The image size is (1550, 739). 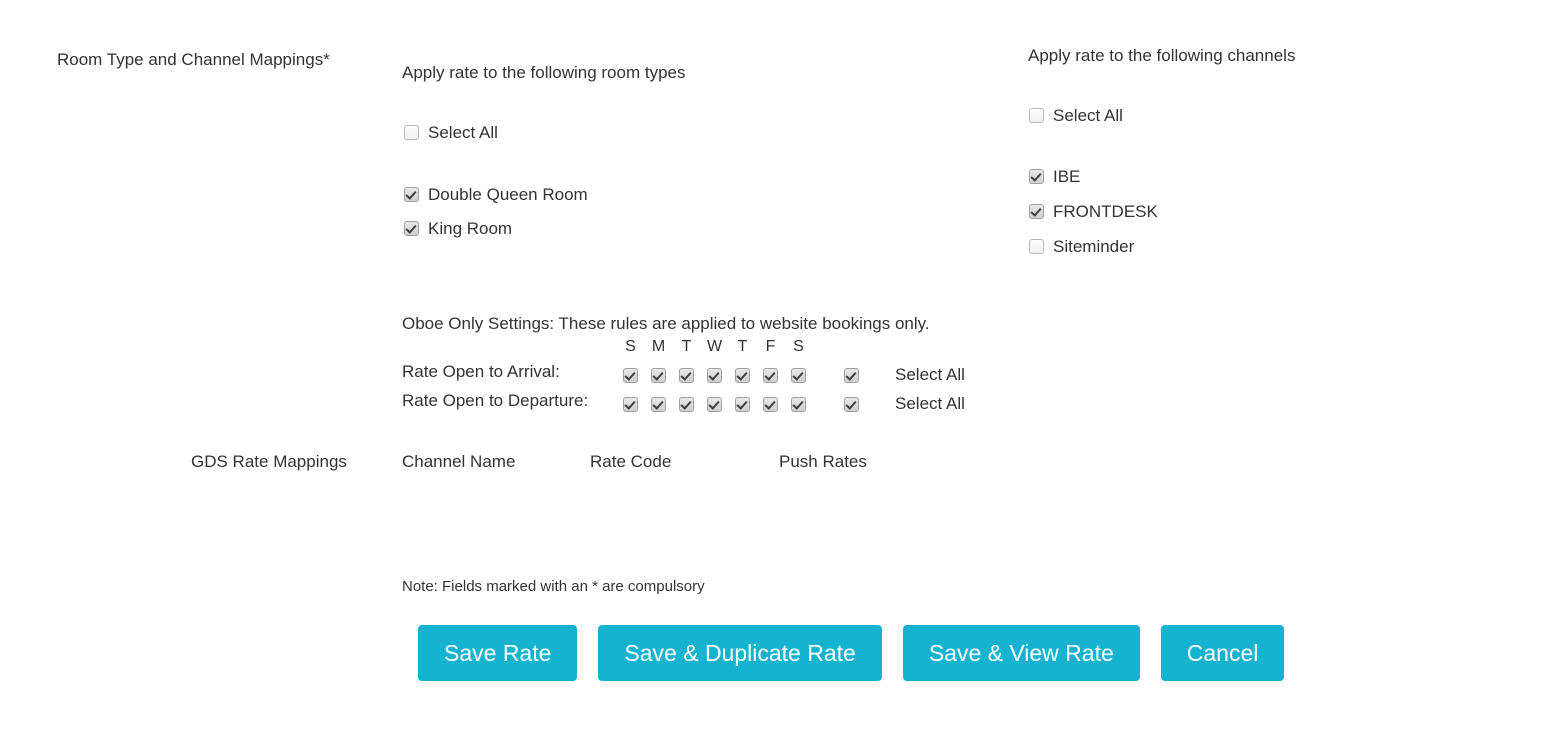 I want to click on gds-rate-mappings-label: GDS Rate Mappings, so click(x=269, y=461).